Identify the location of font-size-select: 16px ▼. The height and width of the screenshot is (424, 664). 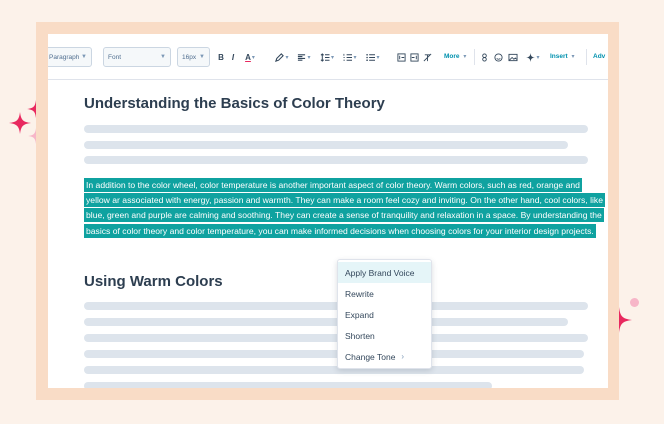
(193, 57).